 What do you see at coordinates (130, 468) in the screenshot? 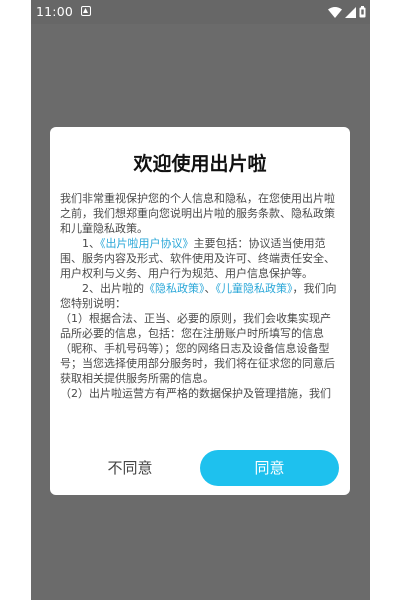
I see `disagree-button: 不同意` at bounding box center [130, 468].